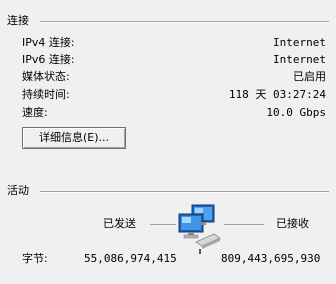  Describe the element at coordinates (271, 258) in the screenshot. I see `bytes-received-value: 809,443,695,930` at that location.